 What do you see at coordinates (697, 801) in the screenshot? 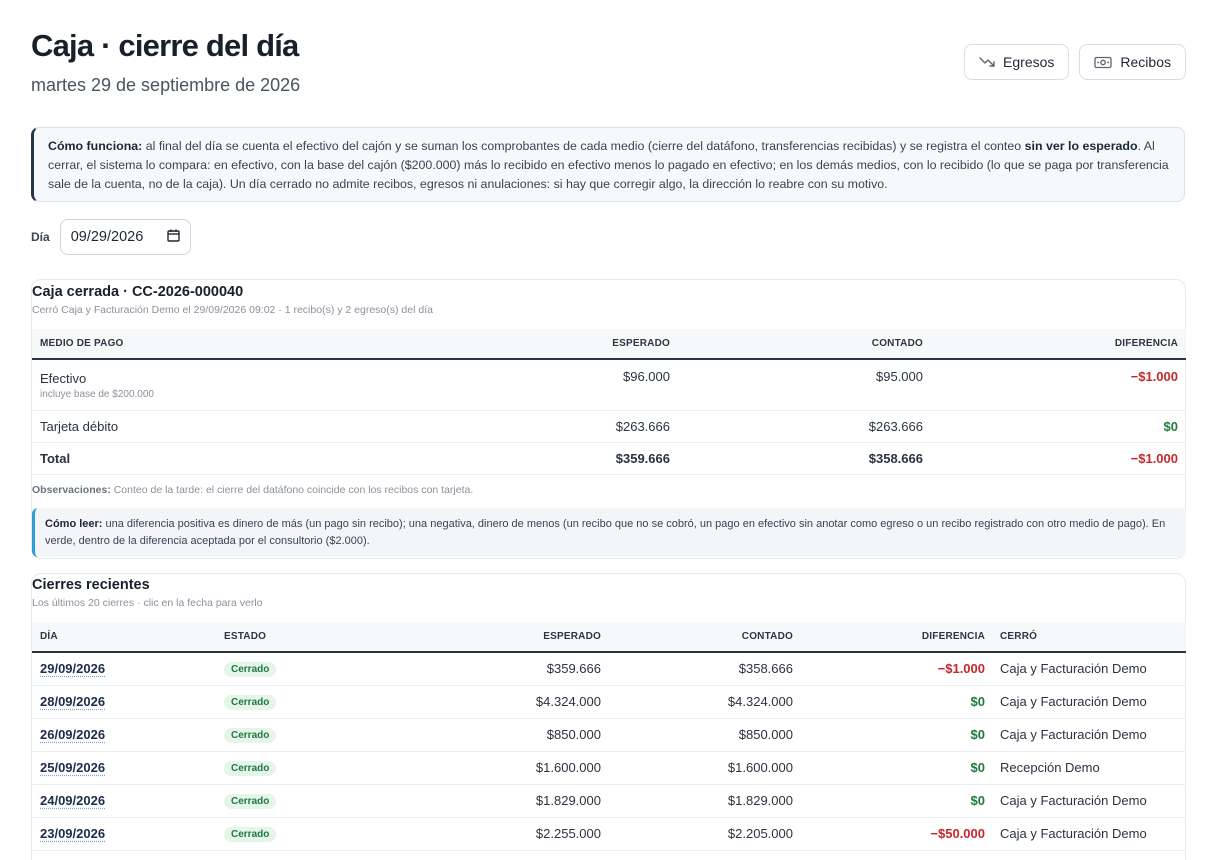
I see `row-contado: $1.829.000` at bounding box center [697, 801].